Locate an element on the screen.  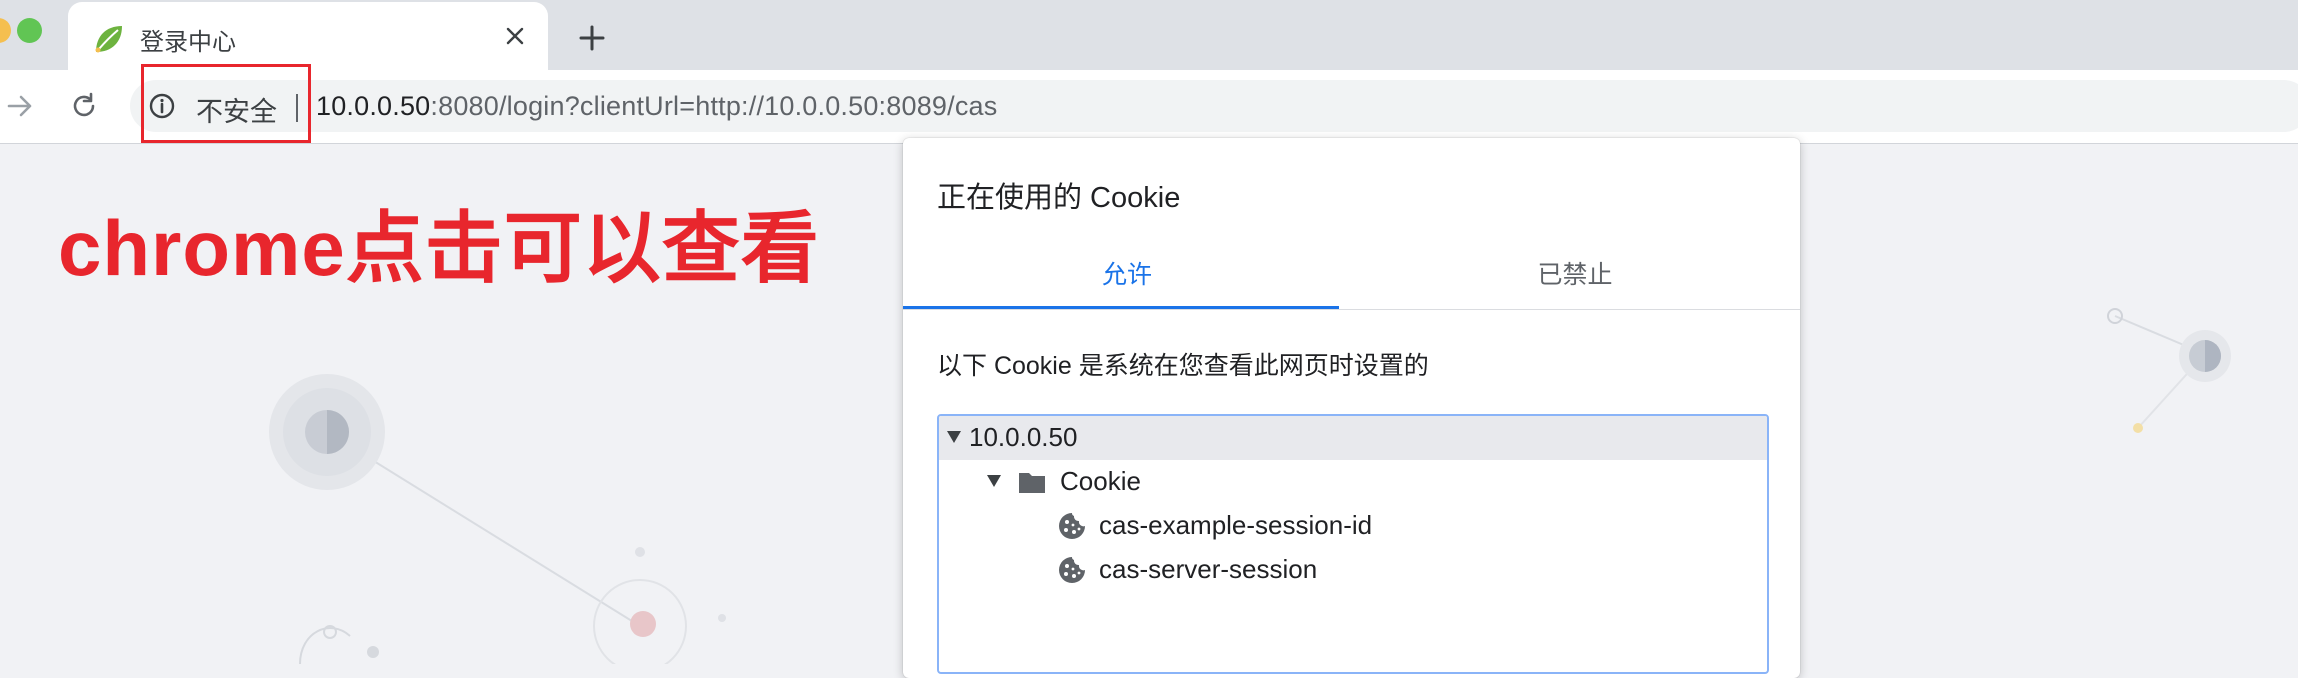
tabs-divider is located at coordinates (1351, 309).